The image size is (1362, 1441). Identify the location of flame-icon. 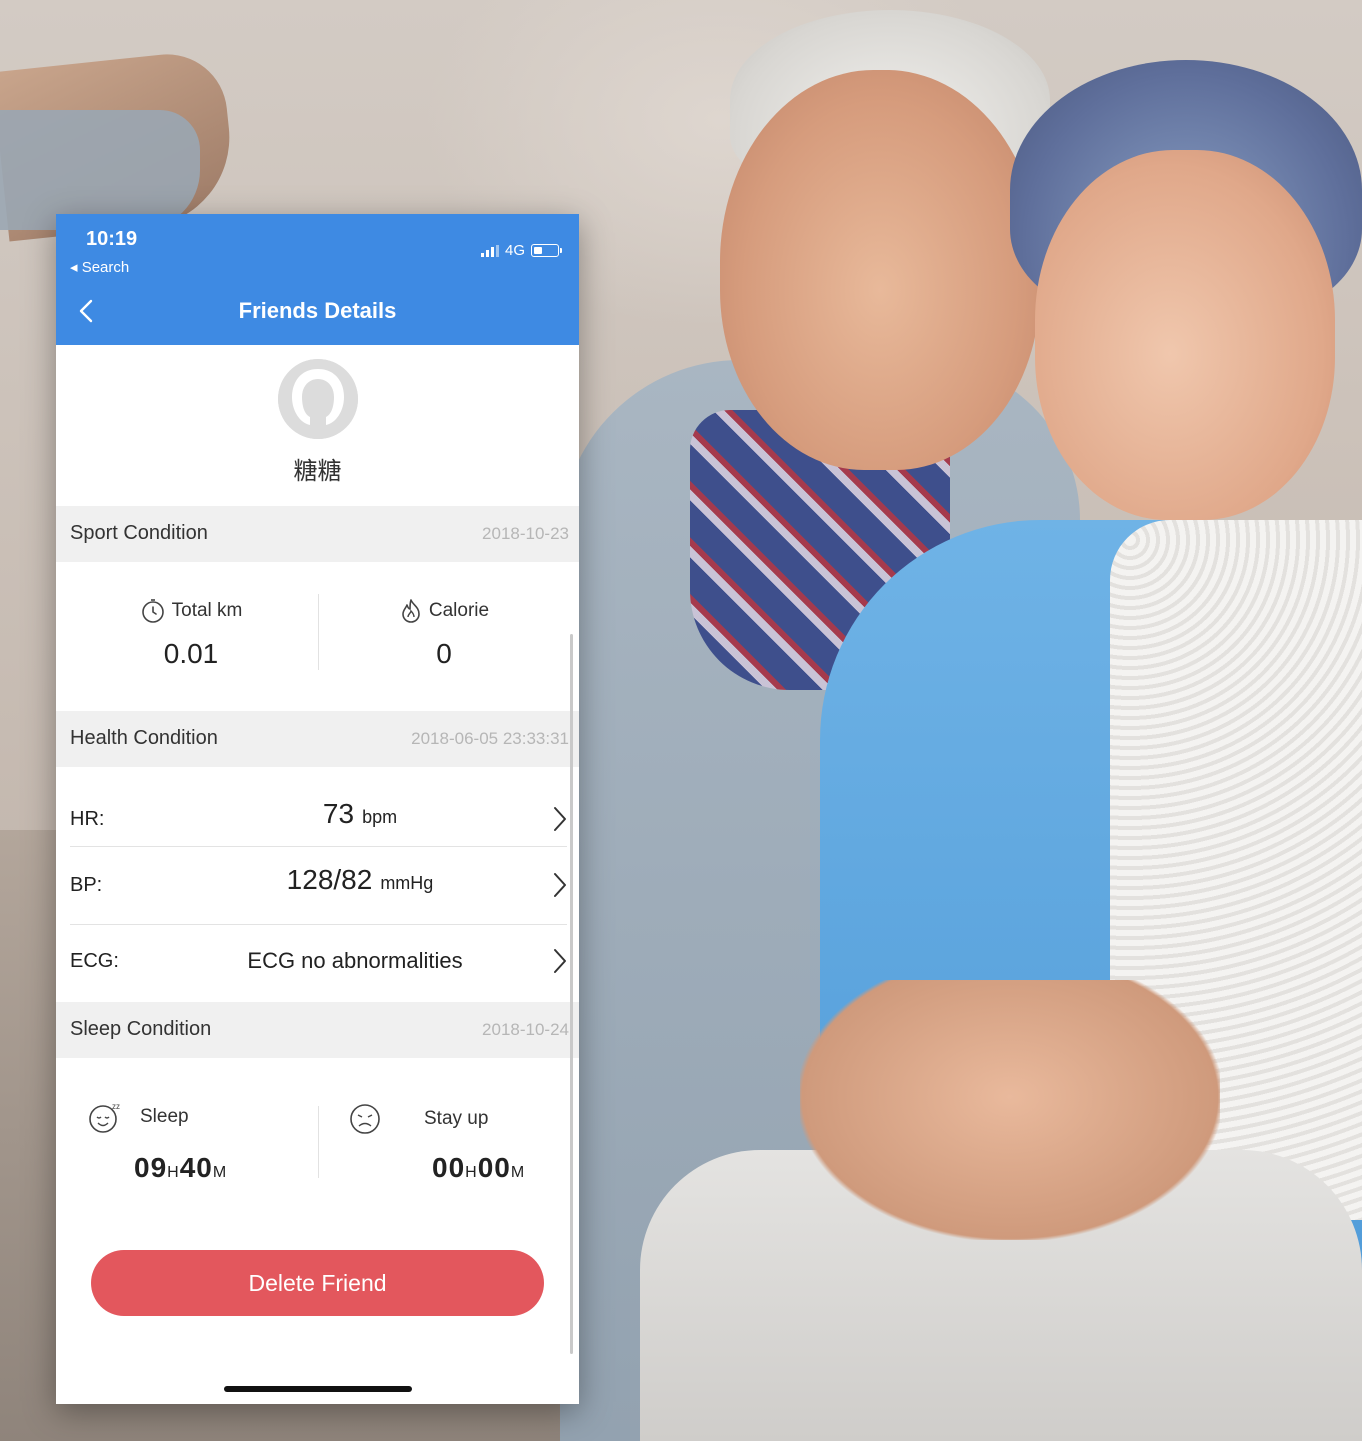
(411, 611).